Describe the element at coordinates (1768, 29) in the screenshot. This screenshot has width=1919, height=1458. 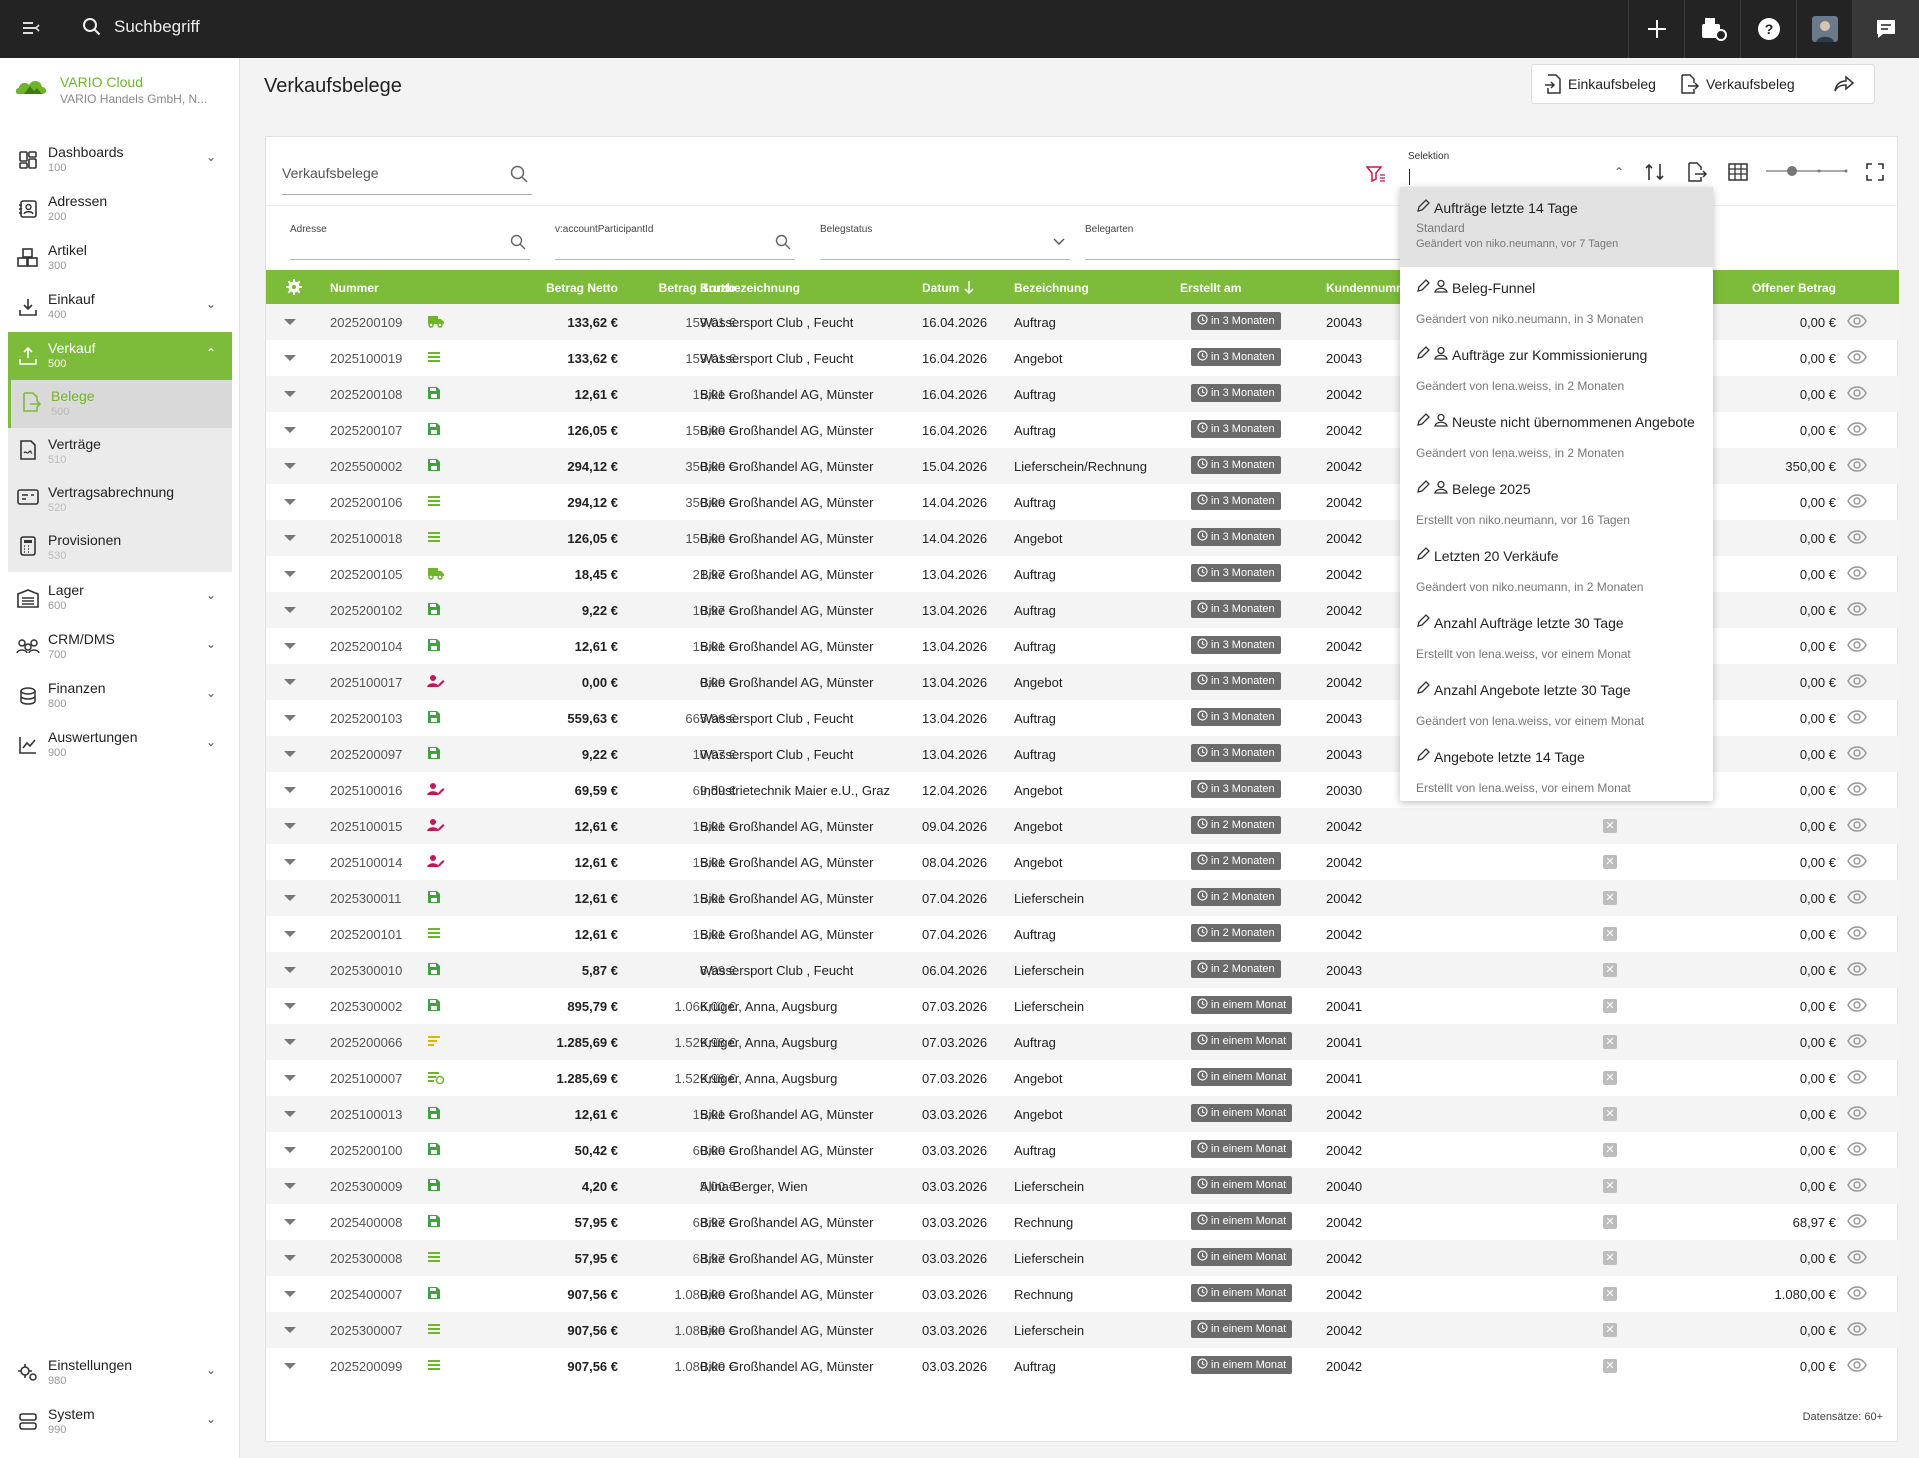
I see `help-button: ?` at that location.